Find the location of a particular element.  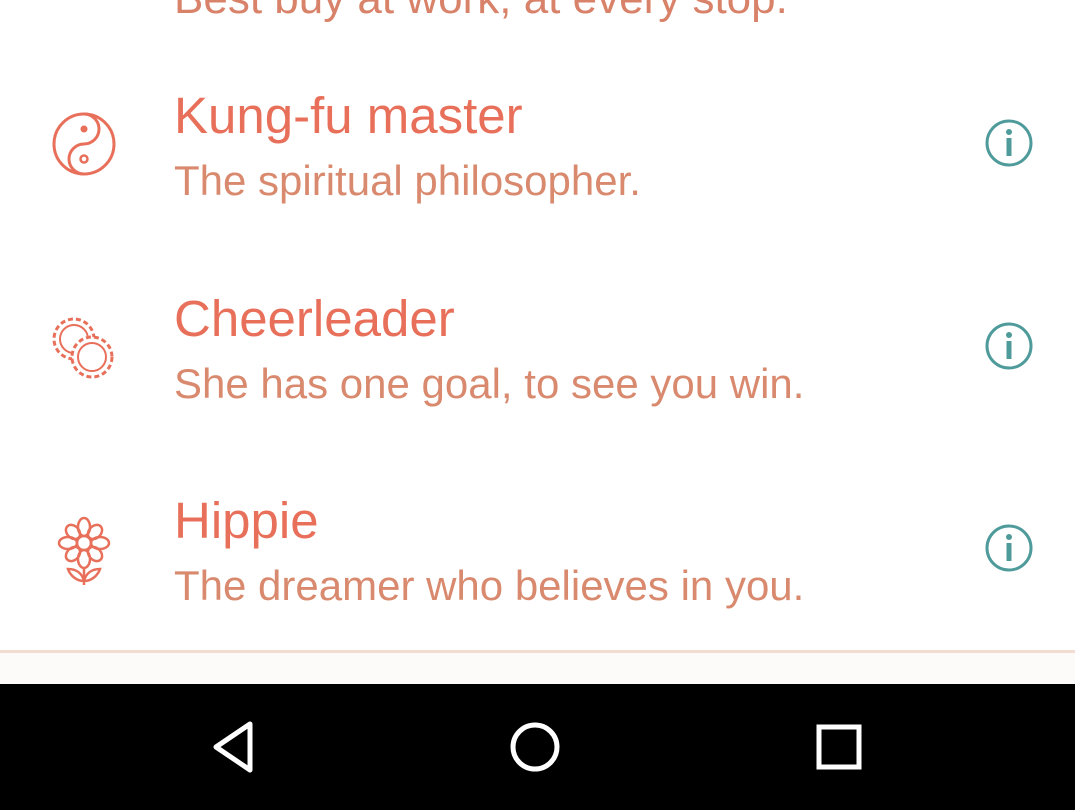

flower-icon is located at coordinates (84, 549).